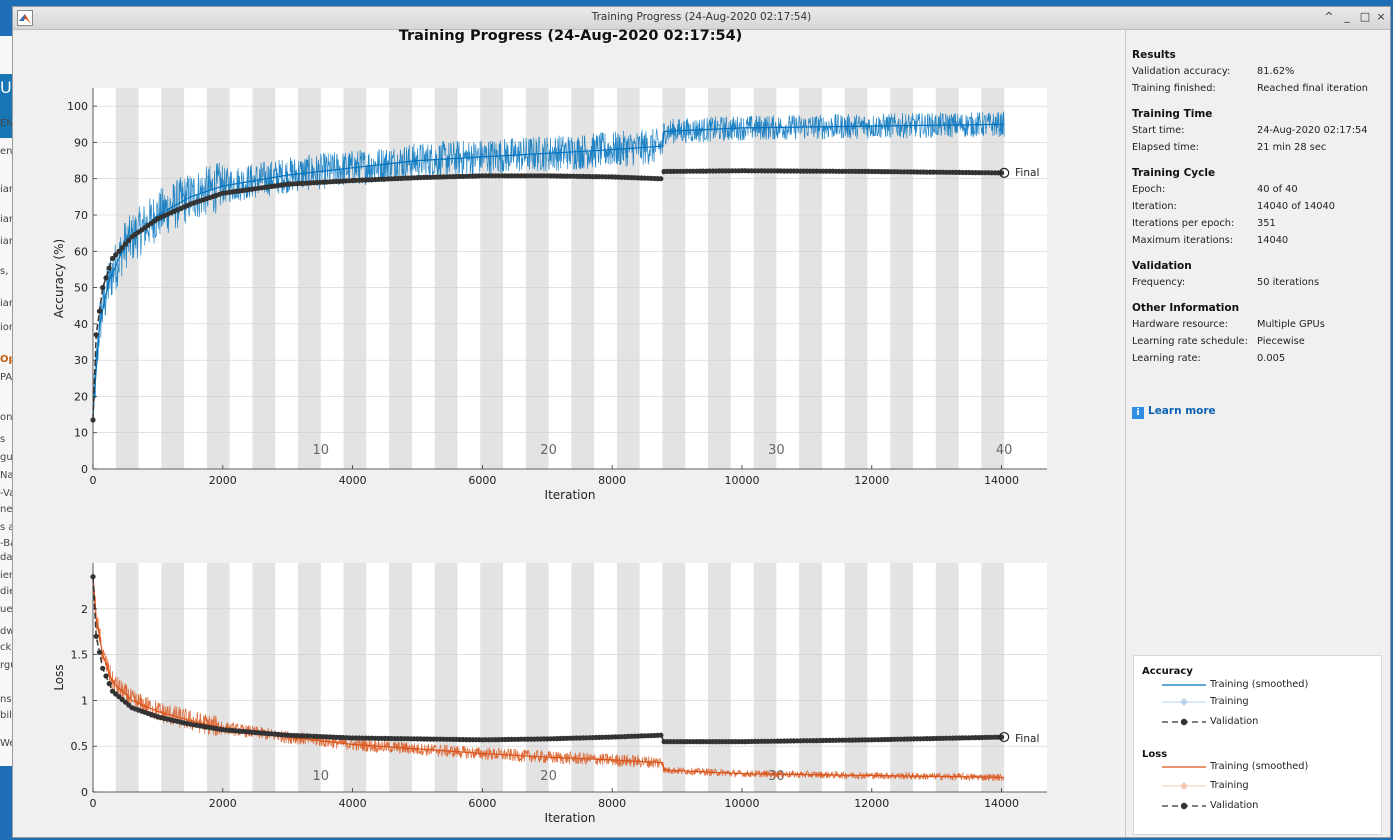 This screenshot has height=840, width=1393. Describe the element at coordinates (1234, 721) in the screenshot. I see `legend-acc-validation: Validation` at that location.